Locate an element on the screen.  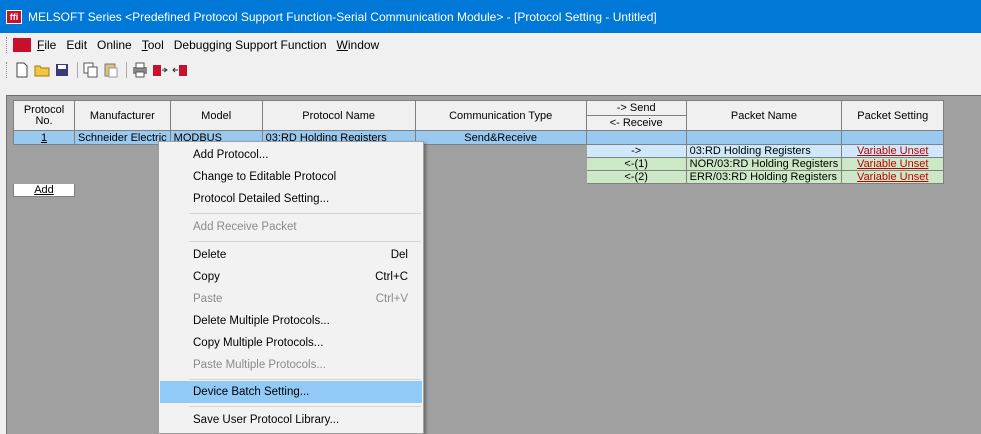
menu-debugging-support-function: Debugging Support Function is located at coordinates (250, 45).